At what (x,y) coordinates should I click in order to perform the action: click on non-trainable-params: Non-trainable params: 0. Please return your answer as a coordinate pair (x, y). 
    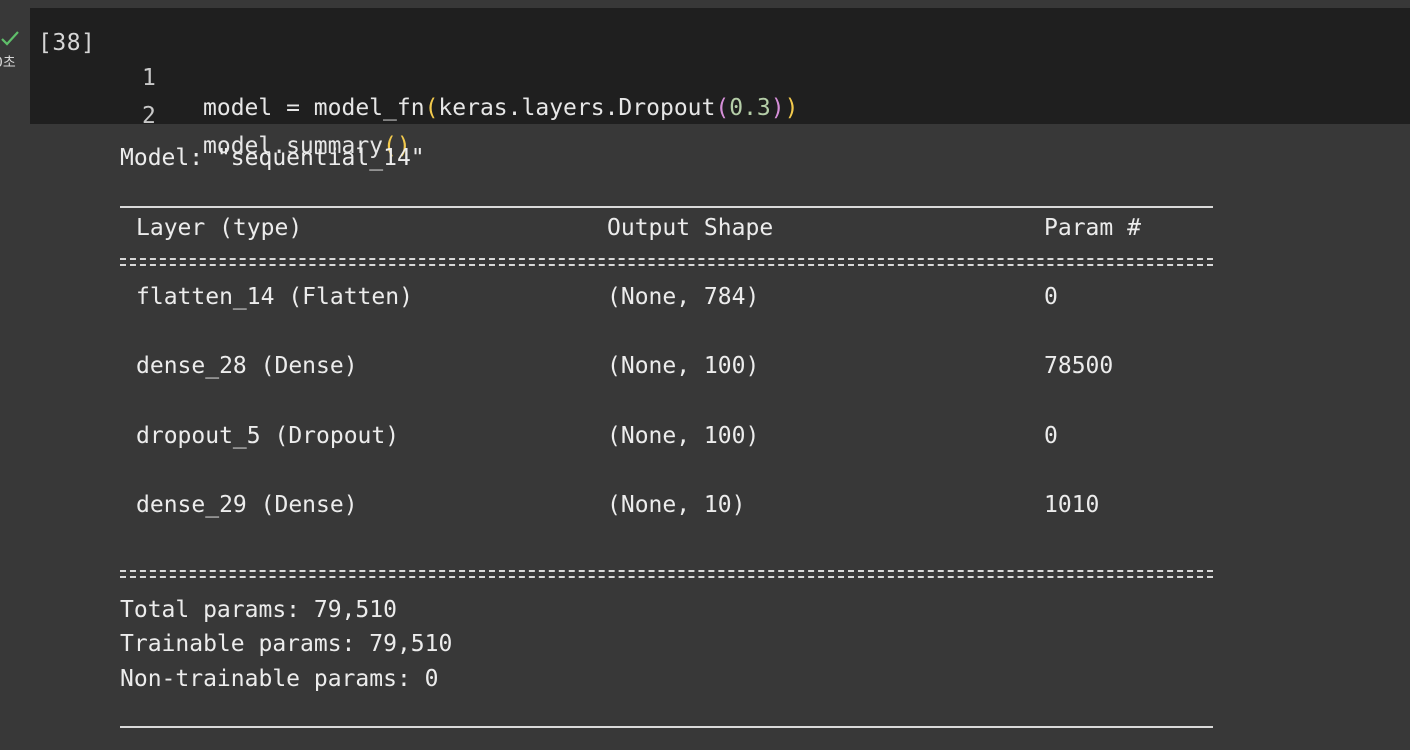
    Looking at the image, I should click on (279, 679).